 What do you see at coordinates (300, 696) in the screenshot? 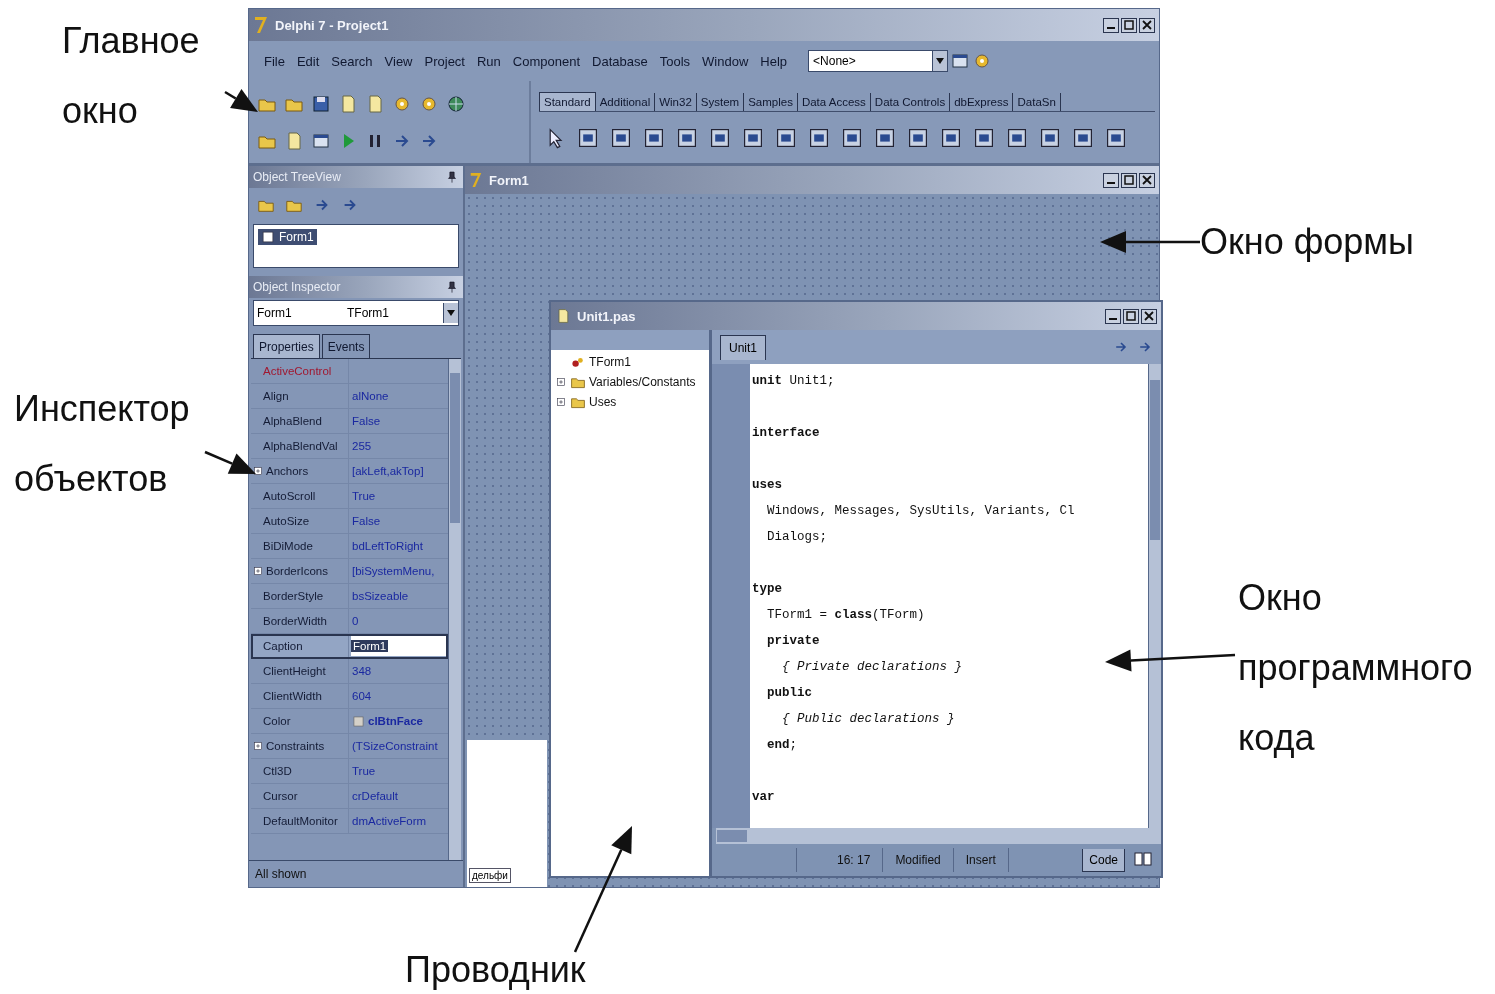
I see `property-name: ClientWidth` at bounding box center [300, 696].